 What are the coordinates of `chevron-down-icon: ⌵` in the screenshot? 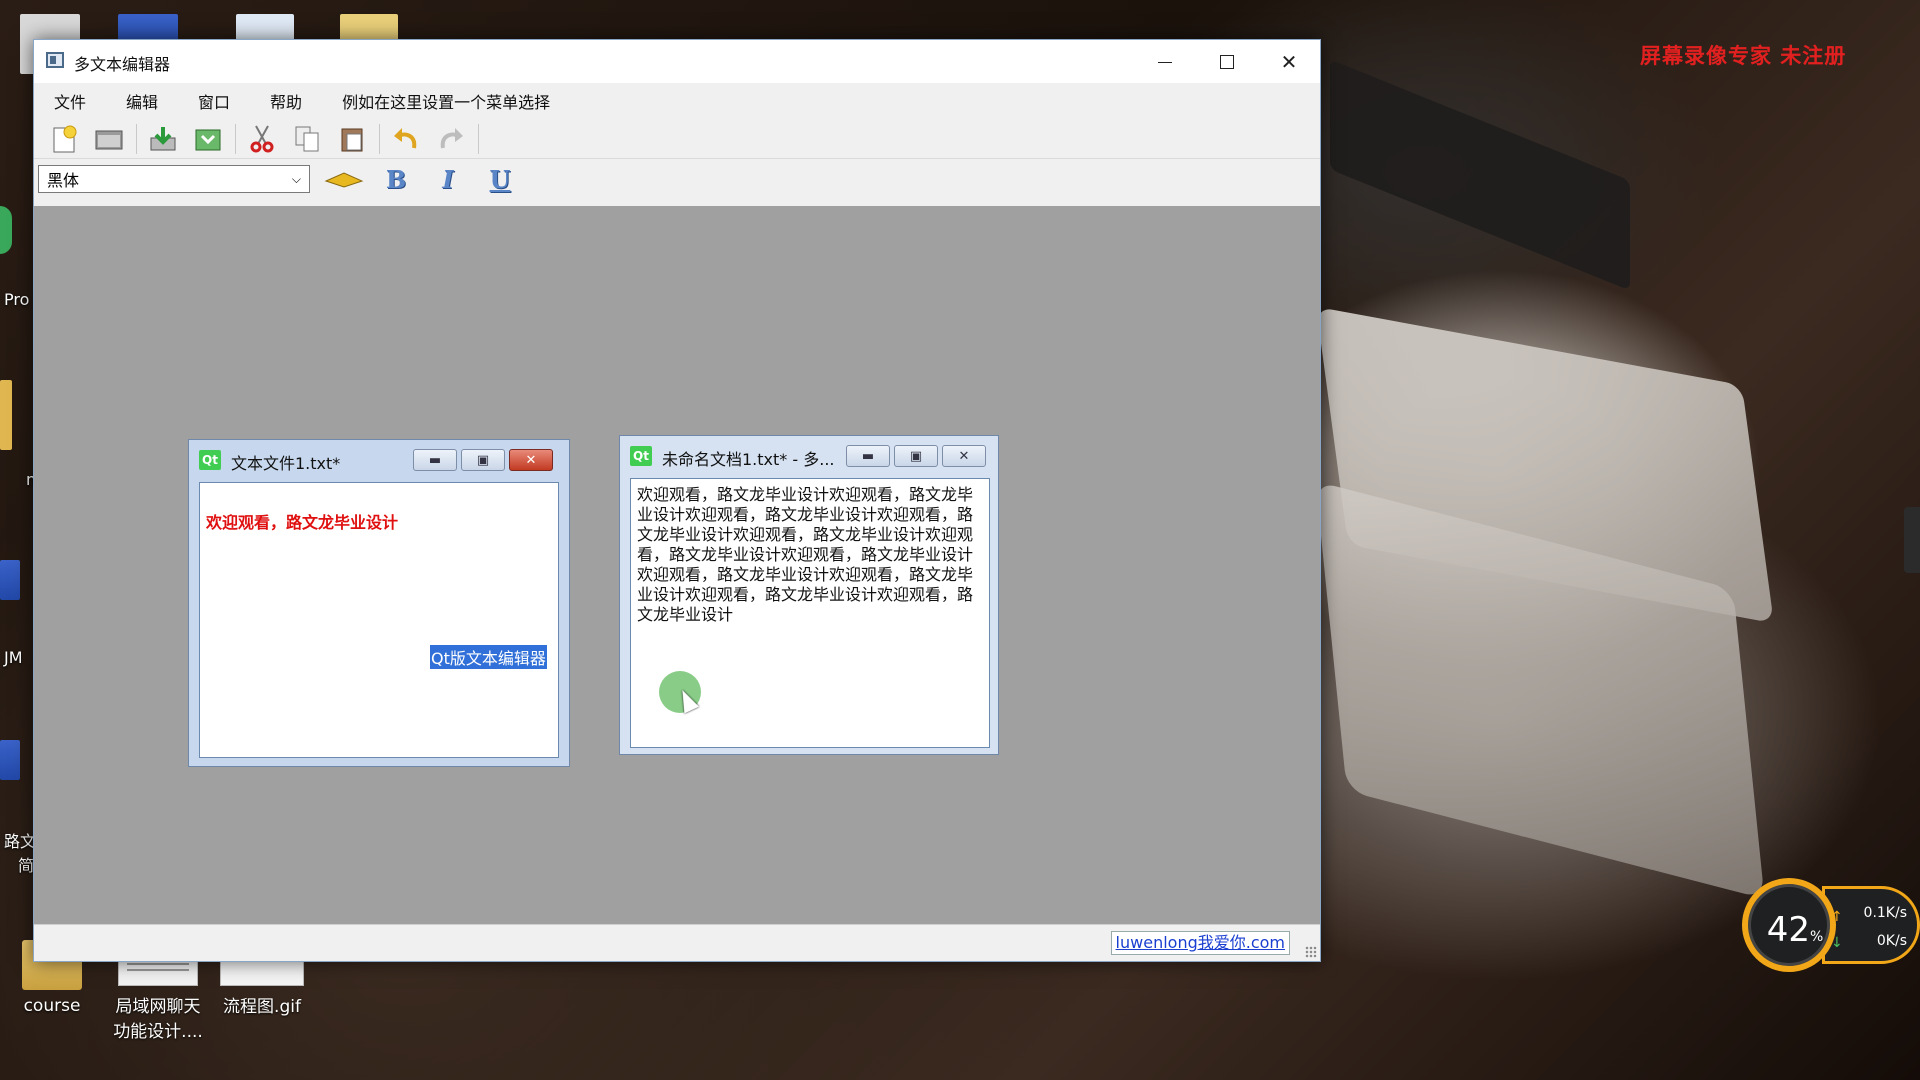 It's located at (296, 178).